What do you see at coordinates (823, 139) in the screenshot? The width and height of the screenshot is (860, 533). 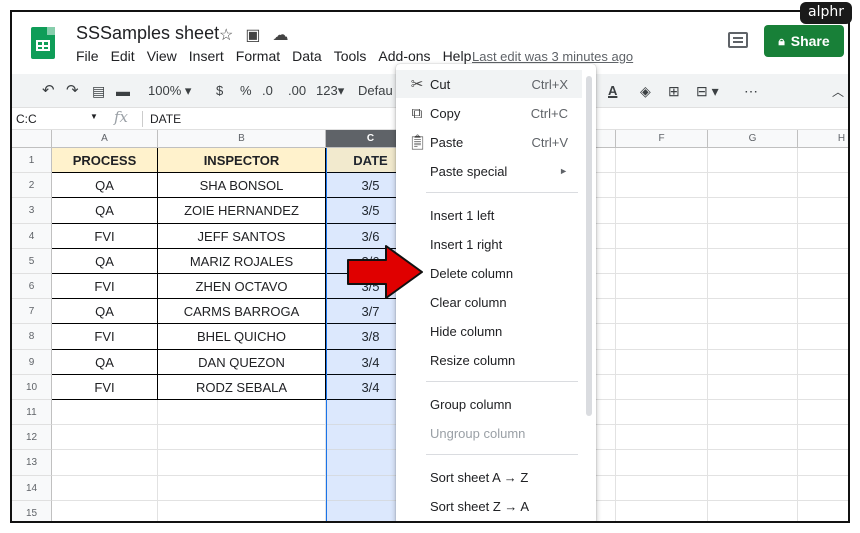 I see `column-header-h: H` at bounding box center [823, 139].